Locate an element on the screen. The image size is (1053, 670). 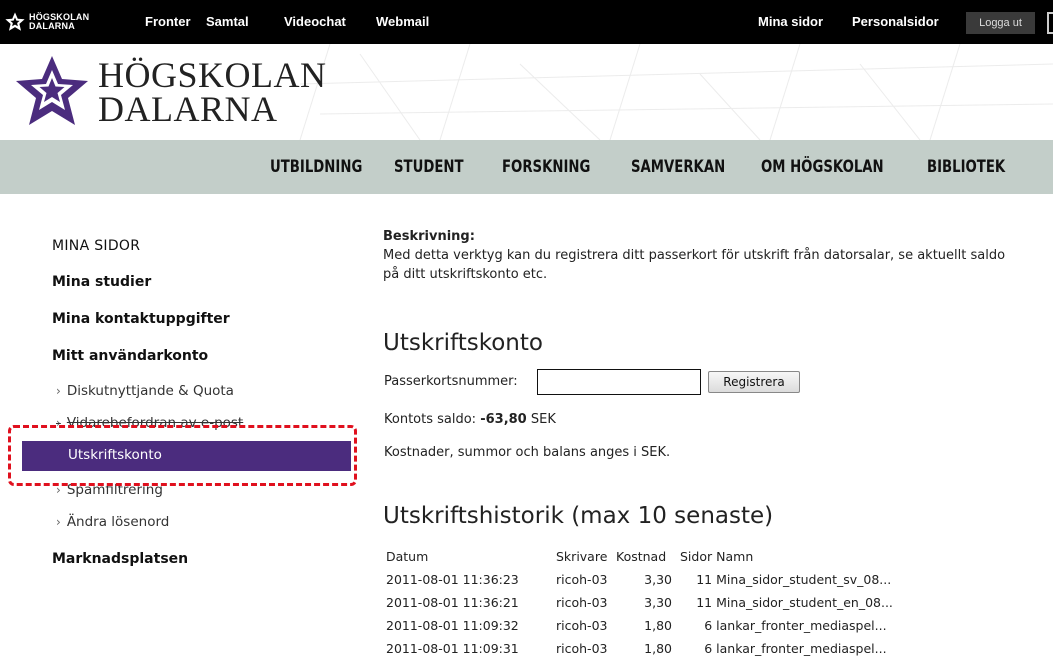
column-header-sidor: Sidor is located at coordinates (696, 556).